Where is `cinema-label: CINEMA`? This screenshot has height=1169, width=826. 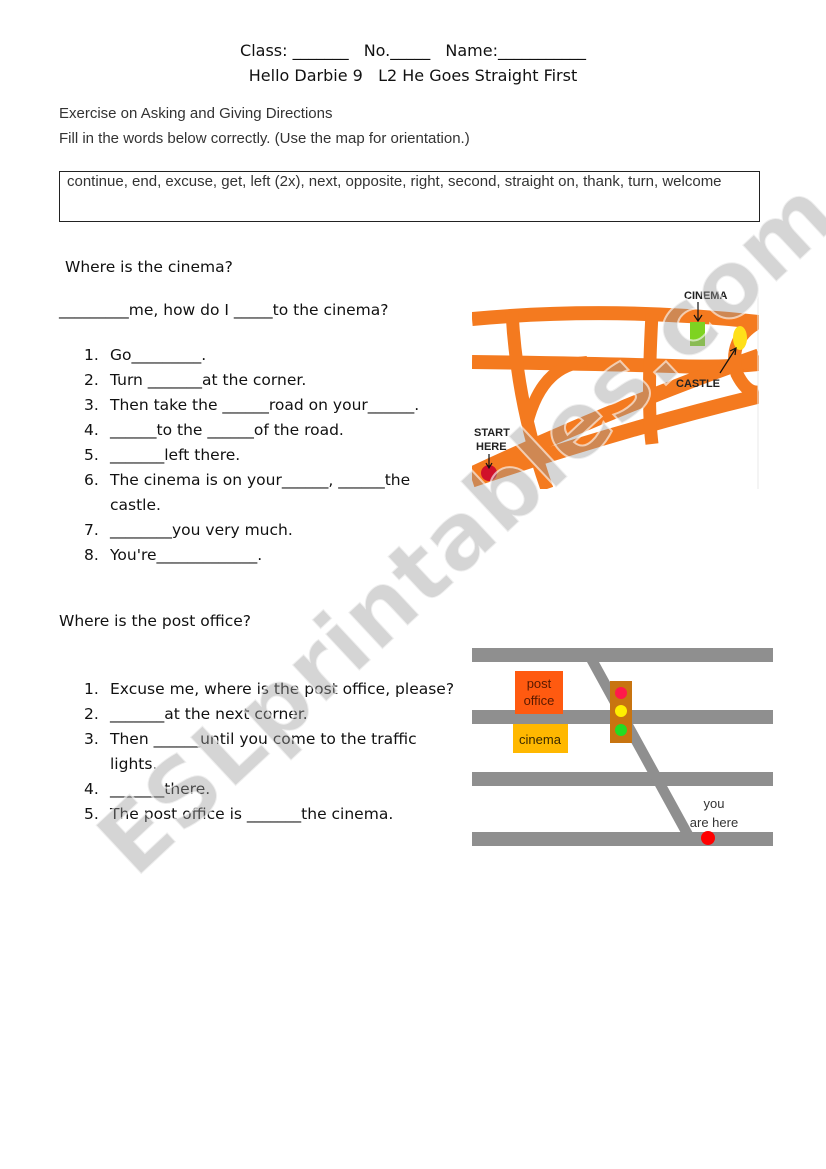
cinema-label: CINEMA is located at coordinates (705, 296).